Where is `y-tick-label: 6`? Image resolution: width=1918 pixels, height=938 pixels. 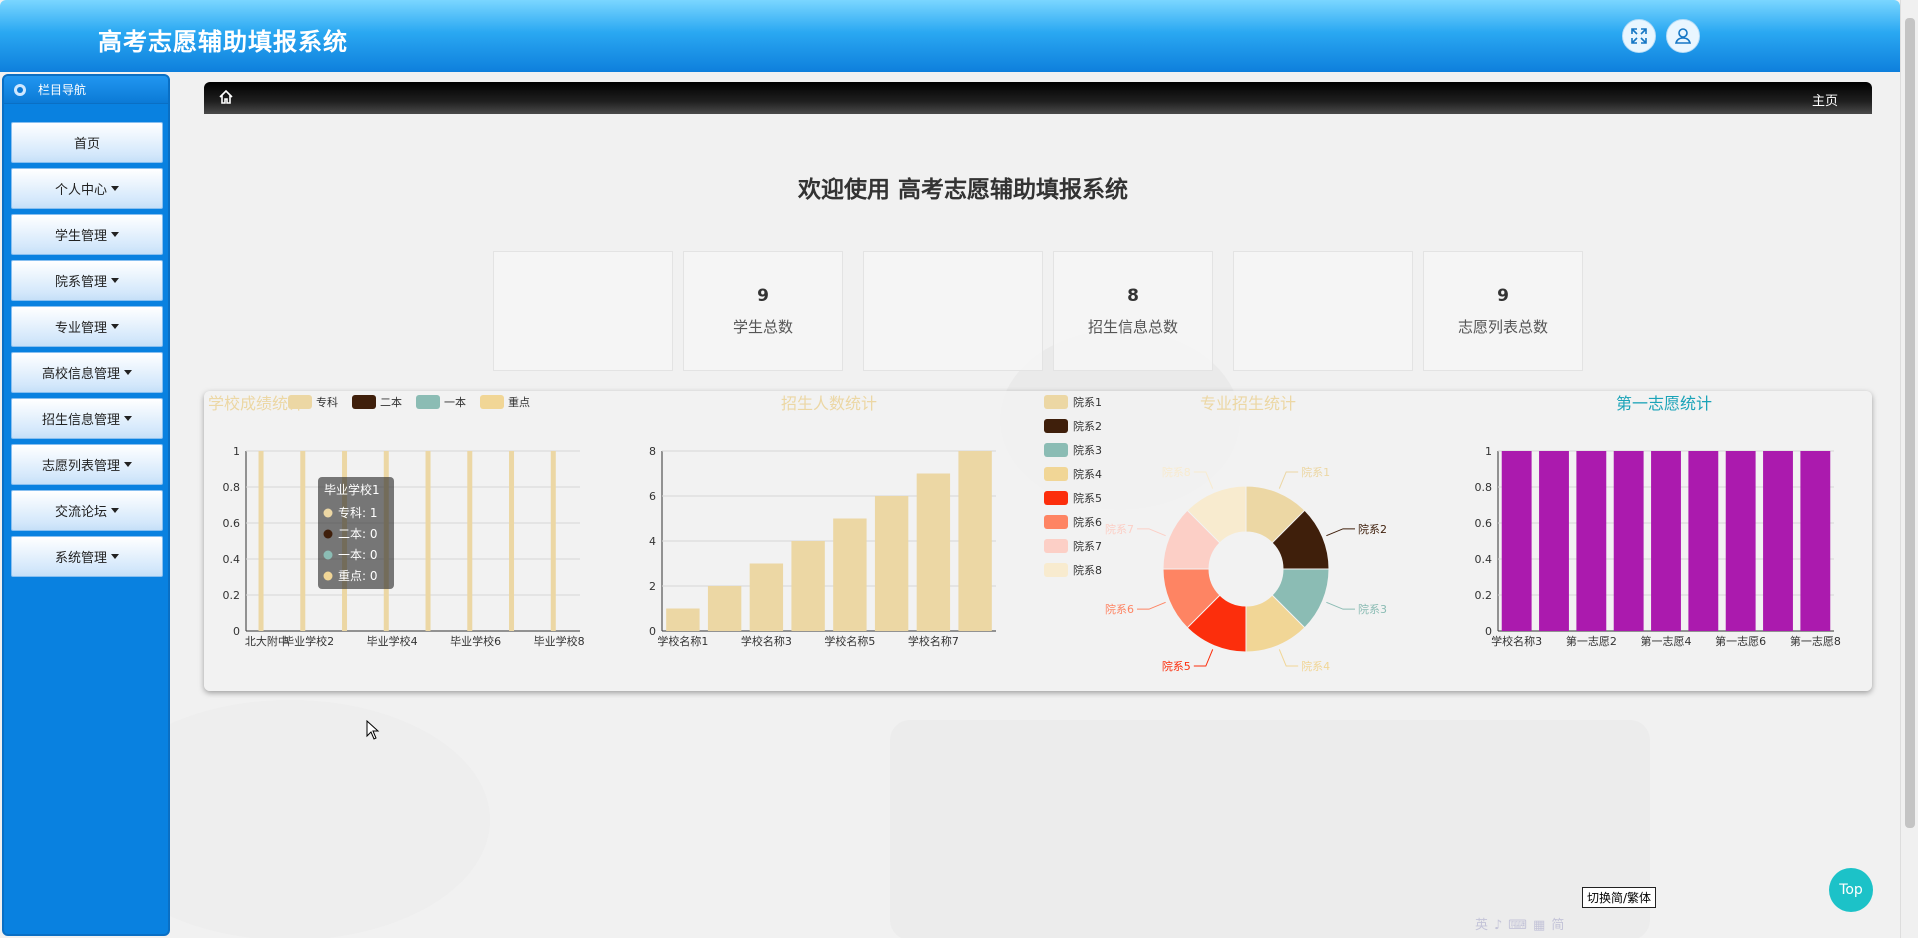
y-tick-label: 6 is located at coordinates (652, 496).